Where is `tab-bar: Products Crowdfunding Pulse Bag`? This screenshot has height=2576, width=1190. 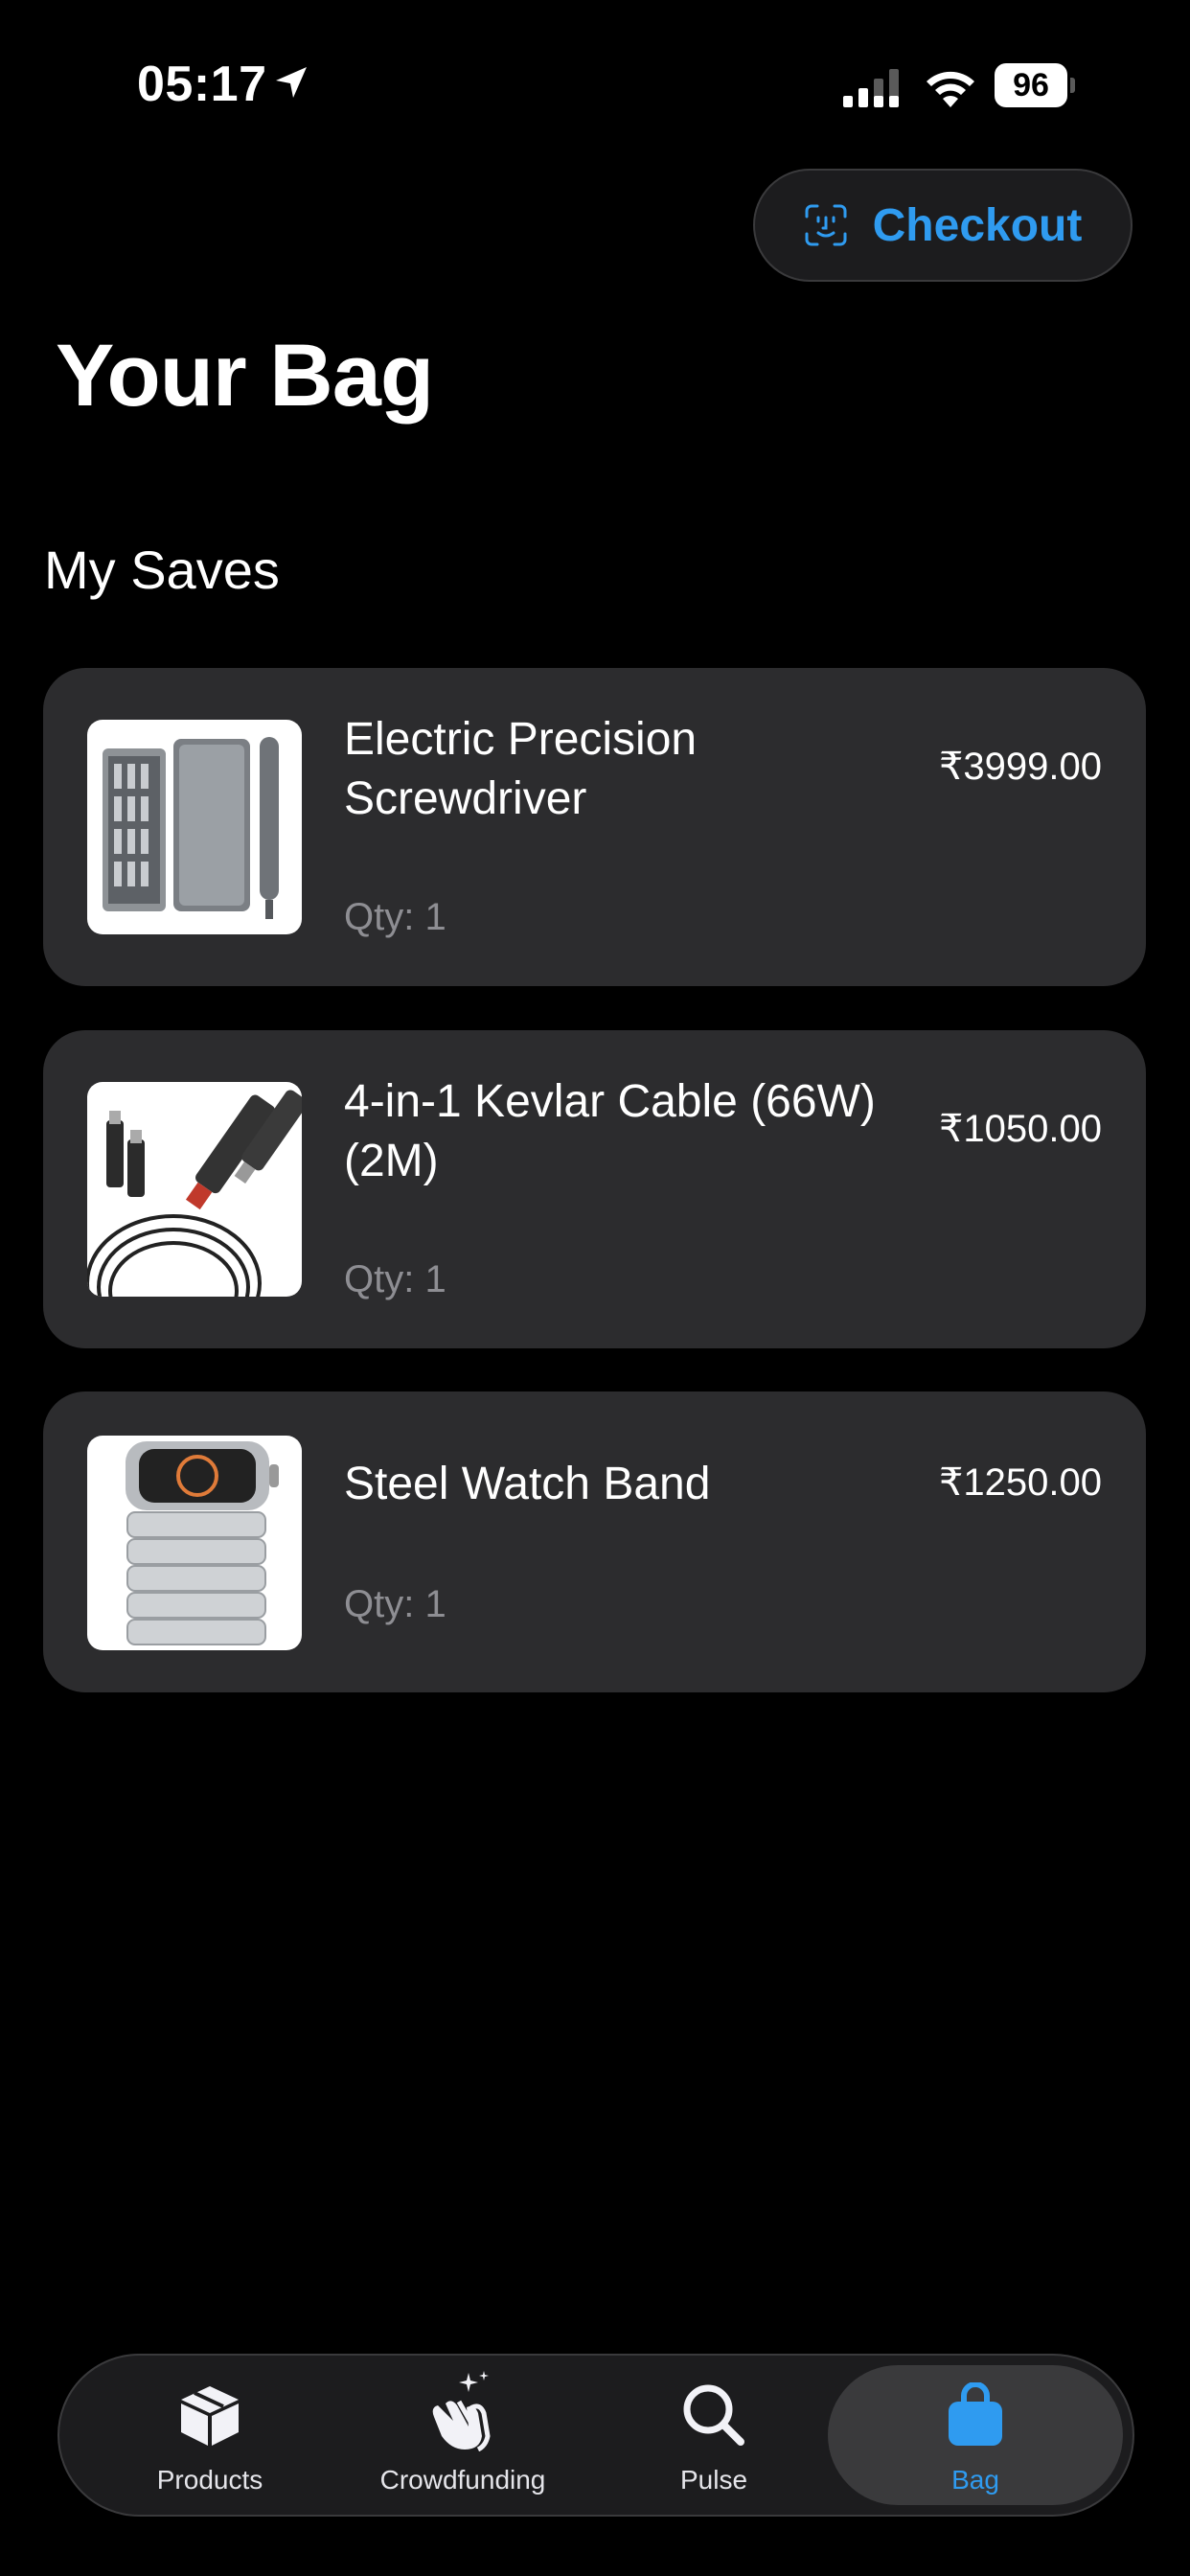 tab-bar: Products Crowdfunding Pulse Bag is located at coordinates (595, 2435).